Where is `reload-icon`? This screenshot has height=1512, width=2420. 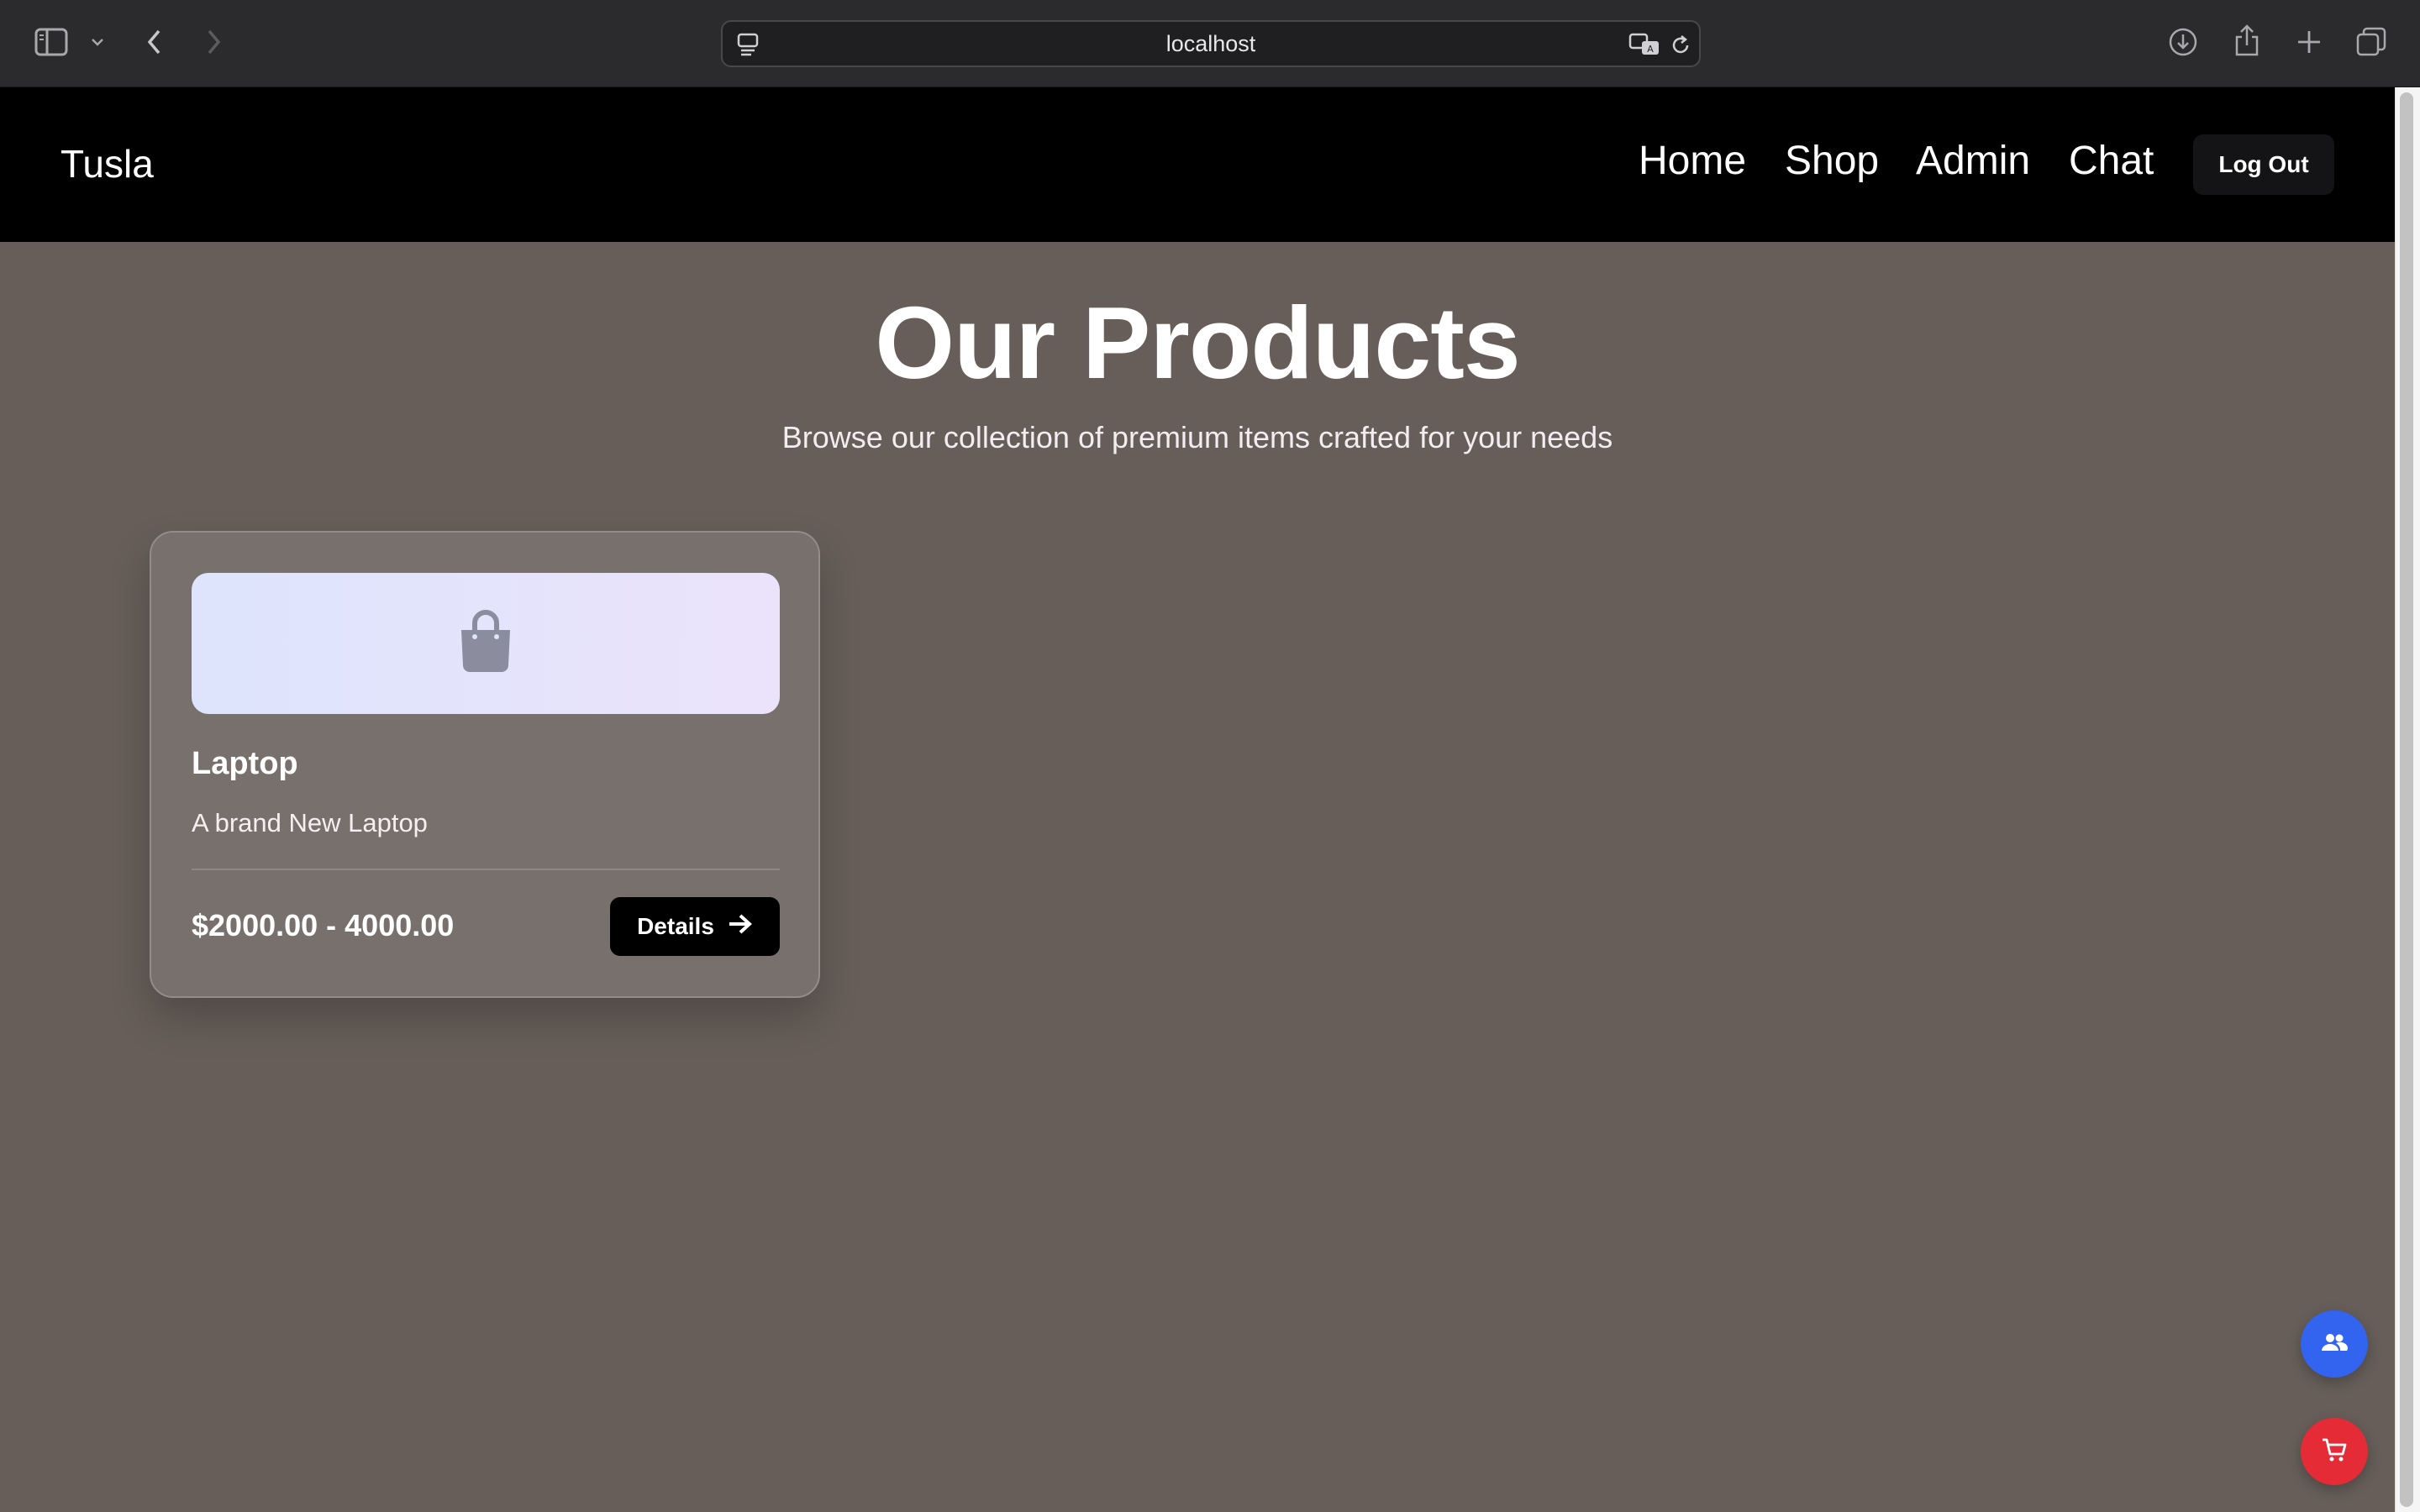 reload-icon is located at coordinates (1680, 45).